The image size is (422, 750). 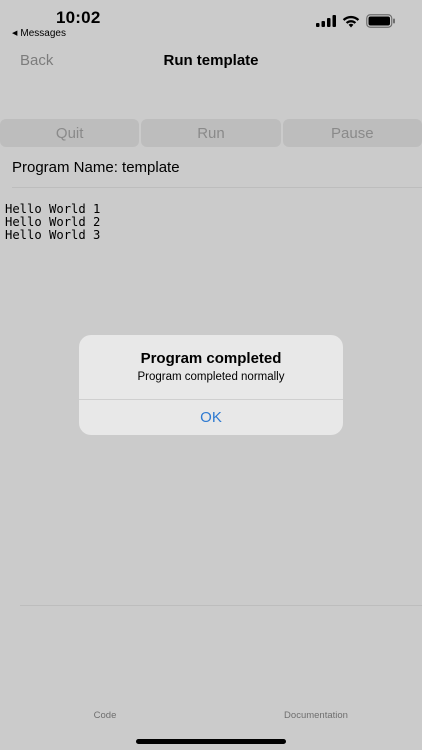 I want to click on back-app-label: Messages, so click(x=43, y=33).